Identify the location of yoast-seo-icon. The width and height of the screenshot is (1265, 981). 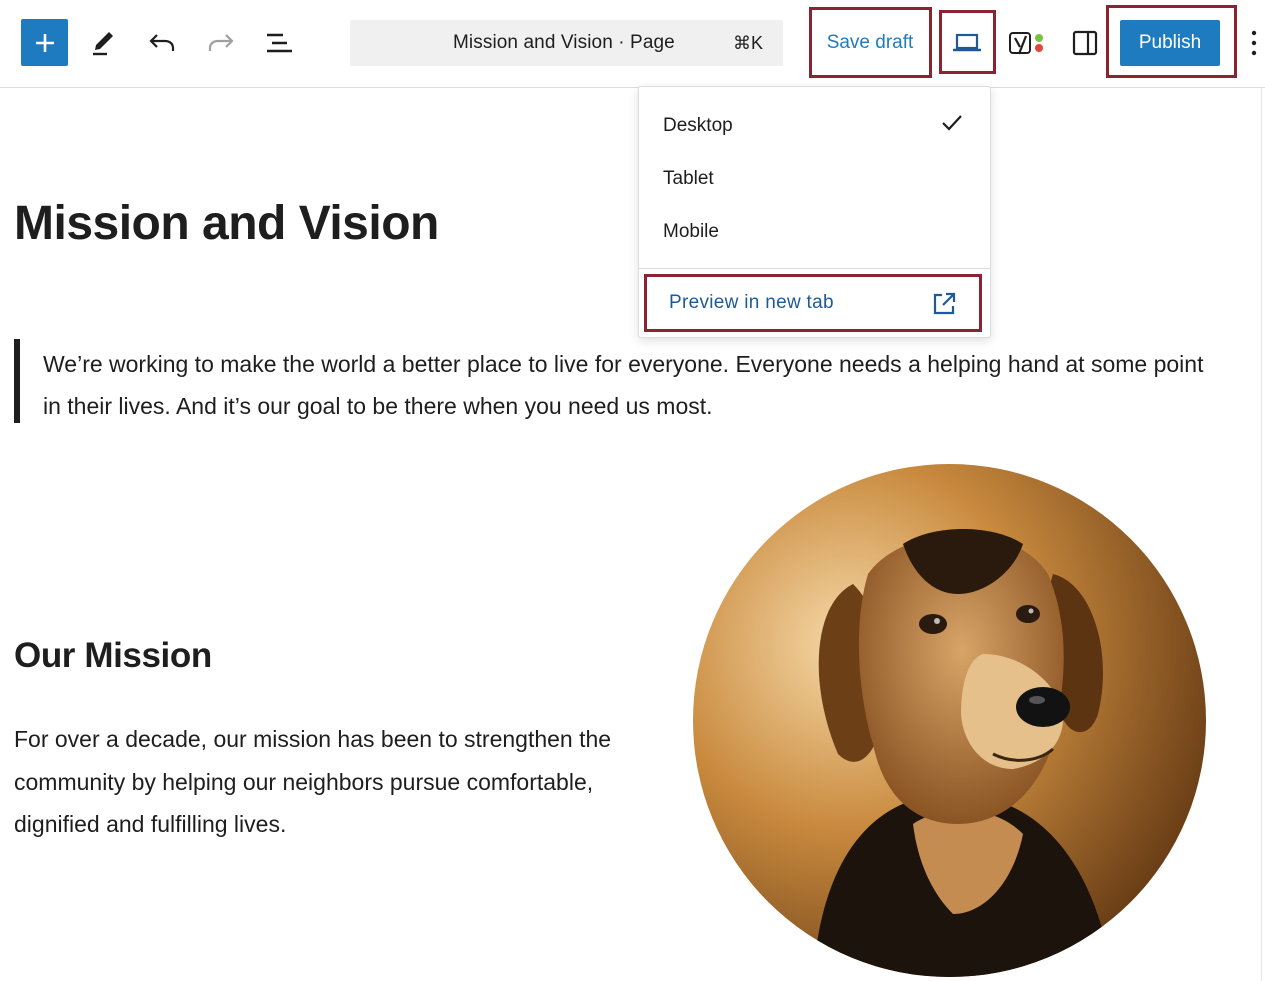
(1026, 43).